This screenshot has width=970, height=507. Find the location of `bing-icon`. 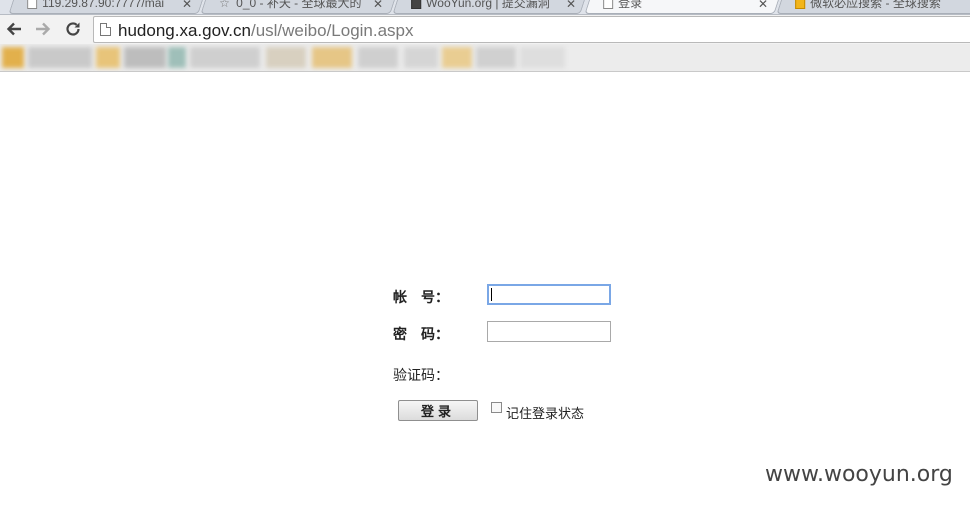

bing-icon is located at coordinates (800, 4).